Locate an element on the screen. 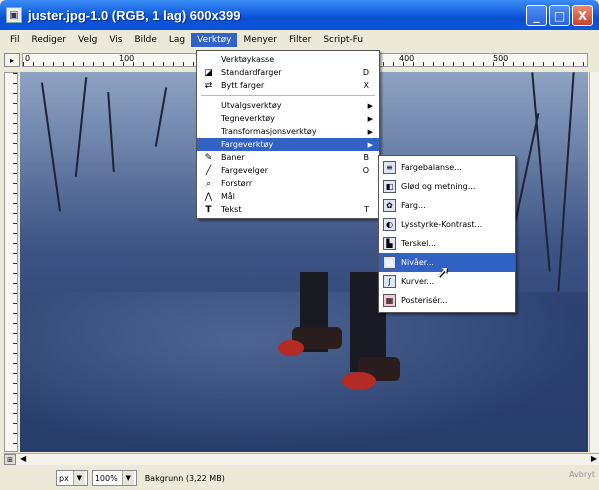 The image size is (599, 490). maximize-button: □ is located at coordinates (559, 15).